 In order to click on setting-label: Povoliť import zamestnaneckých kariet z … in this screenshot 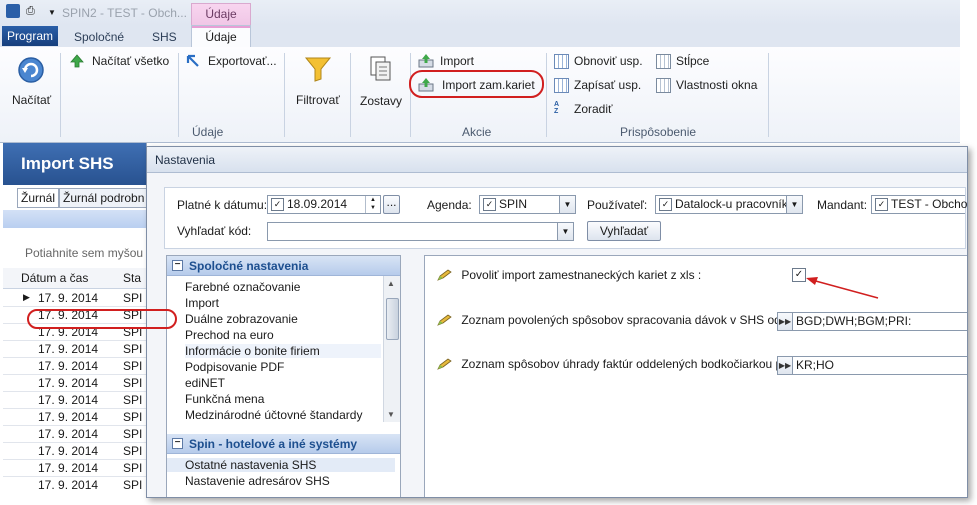, I will do `click(581, 275)`.